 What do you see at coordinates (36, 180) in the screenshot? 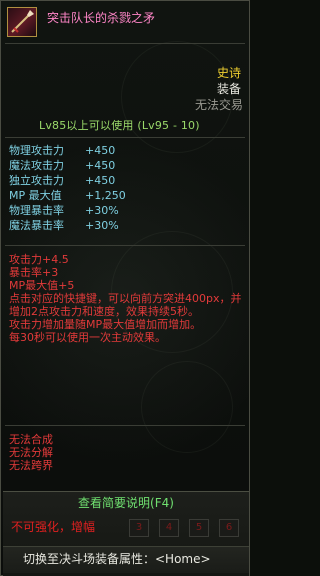
I see `stat-label: 独立攻击力` at bounding box center [36, 180].